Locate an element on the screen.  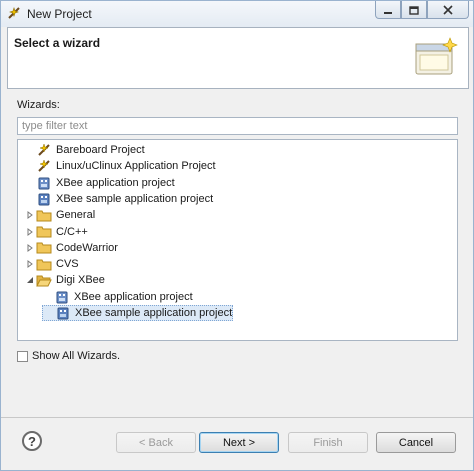
tree-item: General is located at coordinates (59, 215).